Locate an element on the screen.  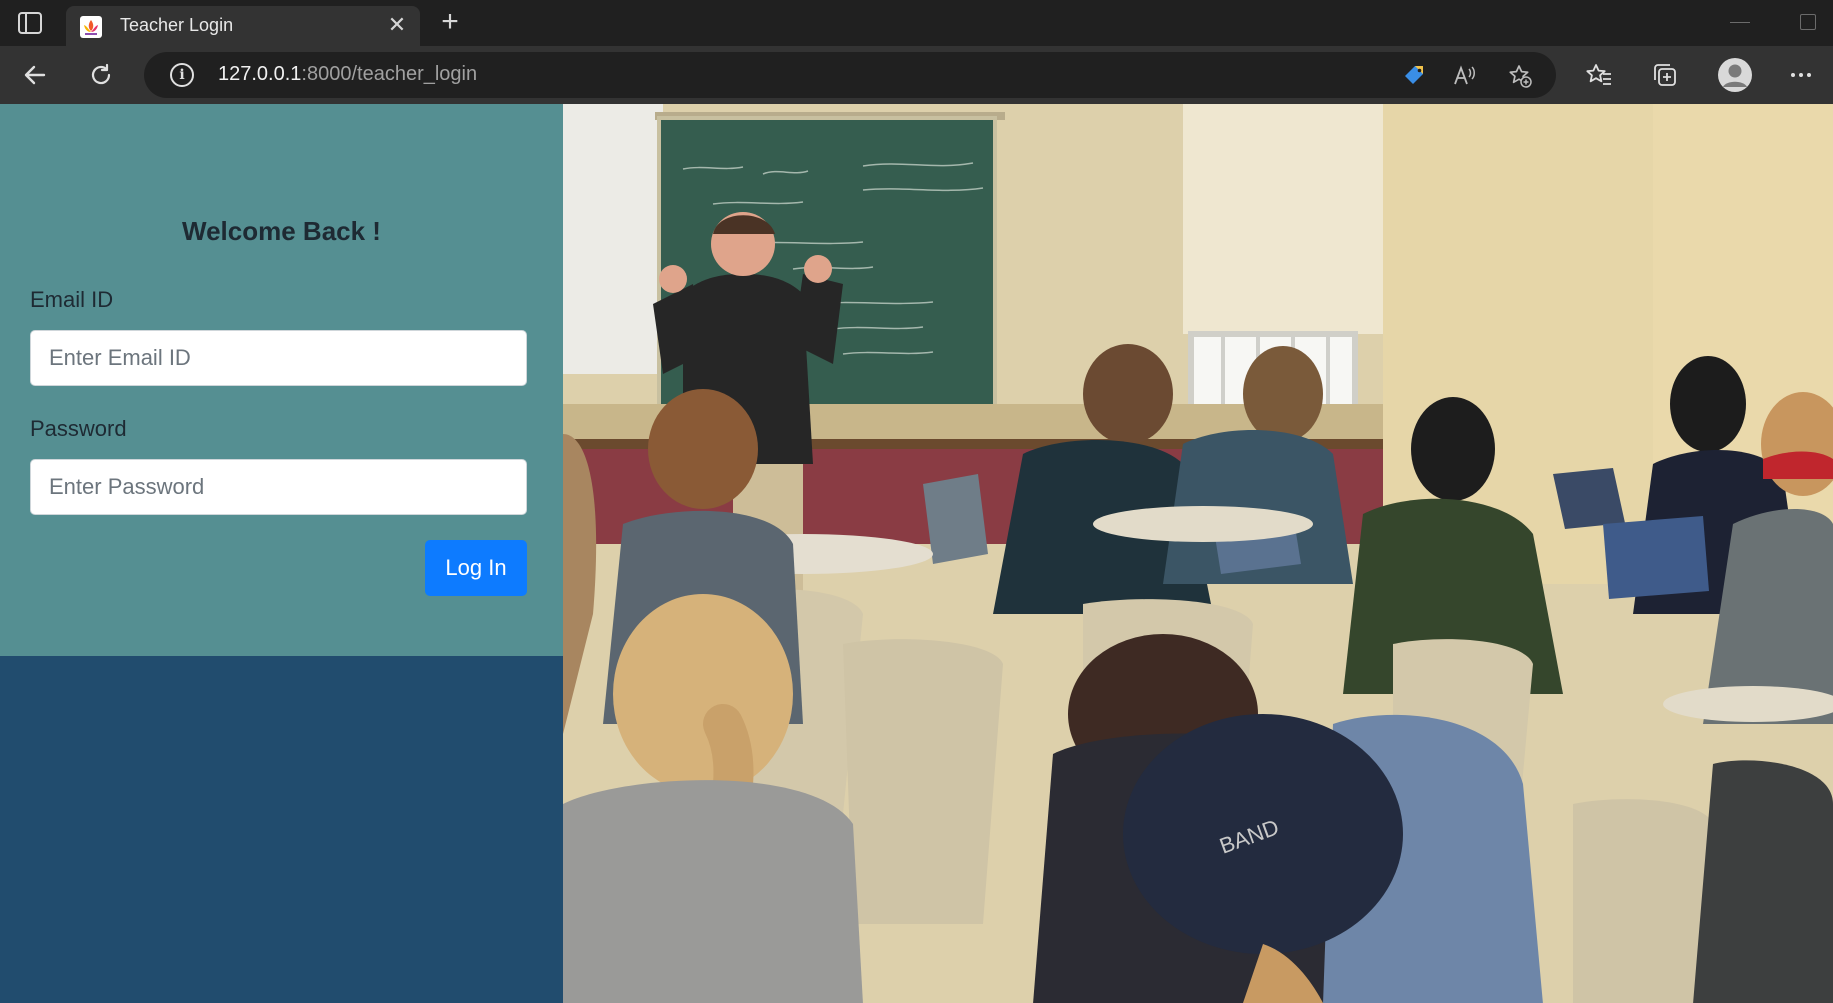
password-field is located at coordinates (278, 487).